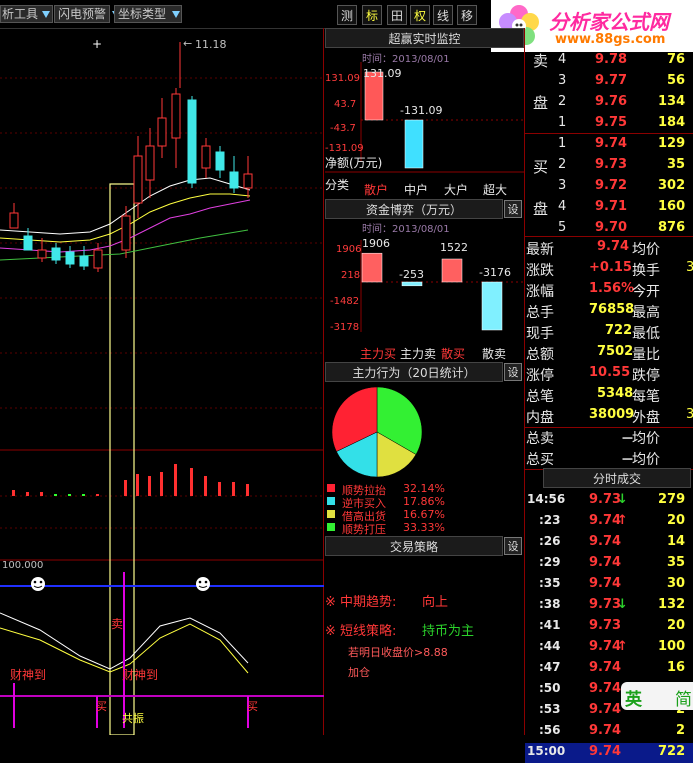 The height and width of the screenshot is (763, 693). I want to click on quote-value: 9.74, so click(613, 246).